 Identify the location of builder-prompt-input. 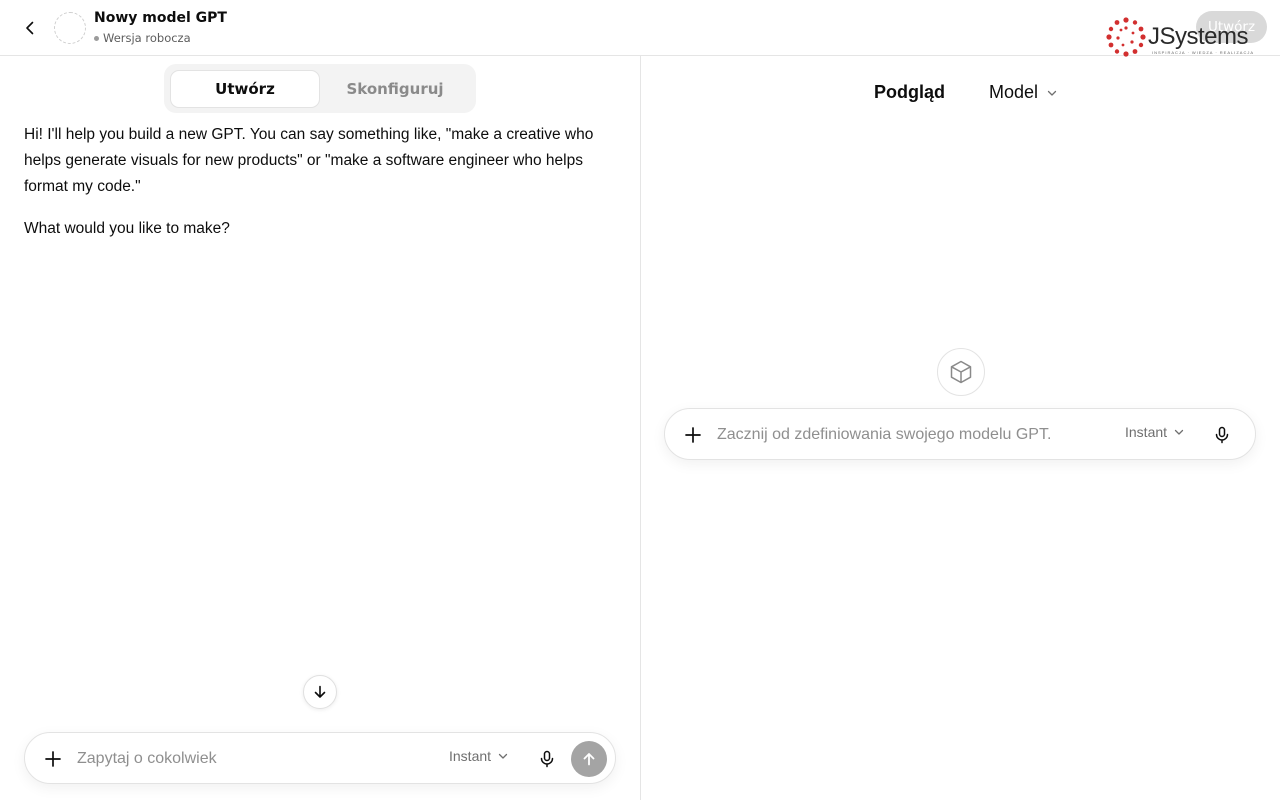
(257, 759).